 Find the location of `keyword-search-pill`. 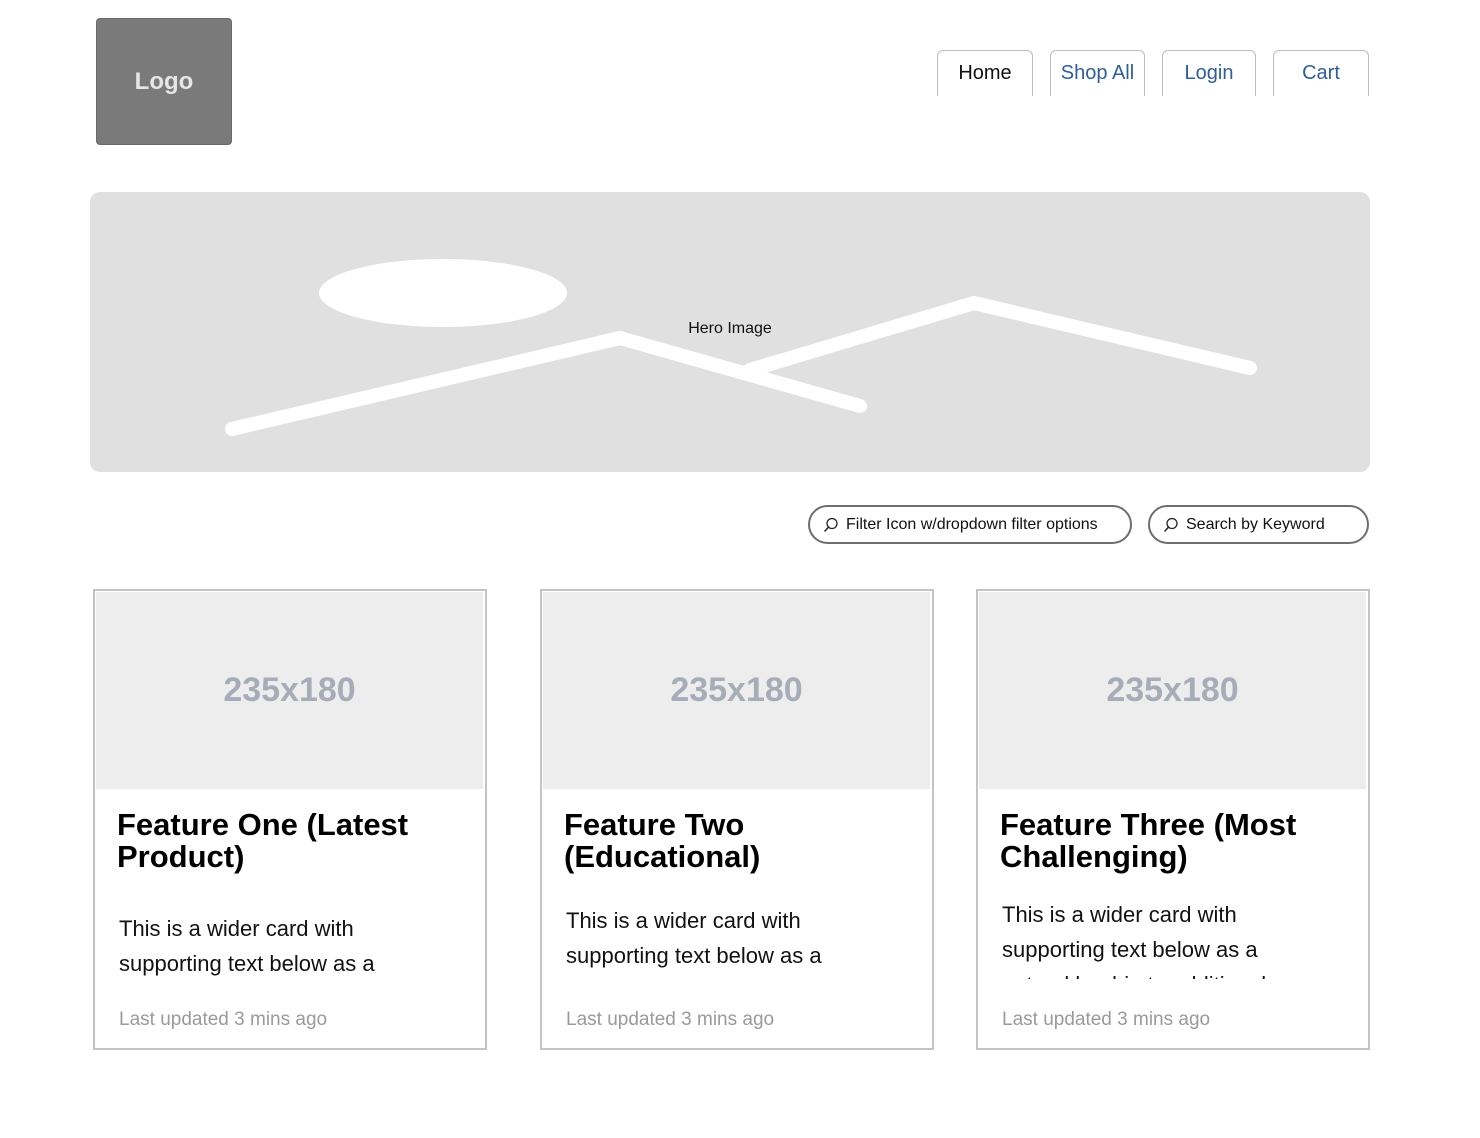

keyword-search-pill is located at coordinates (1258, 524).